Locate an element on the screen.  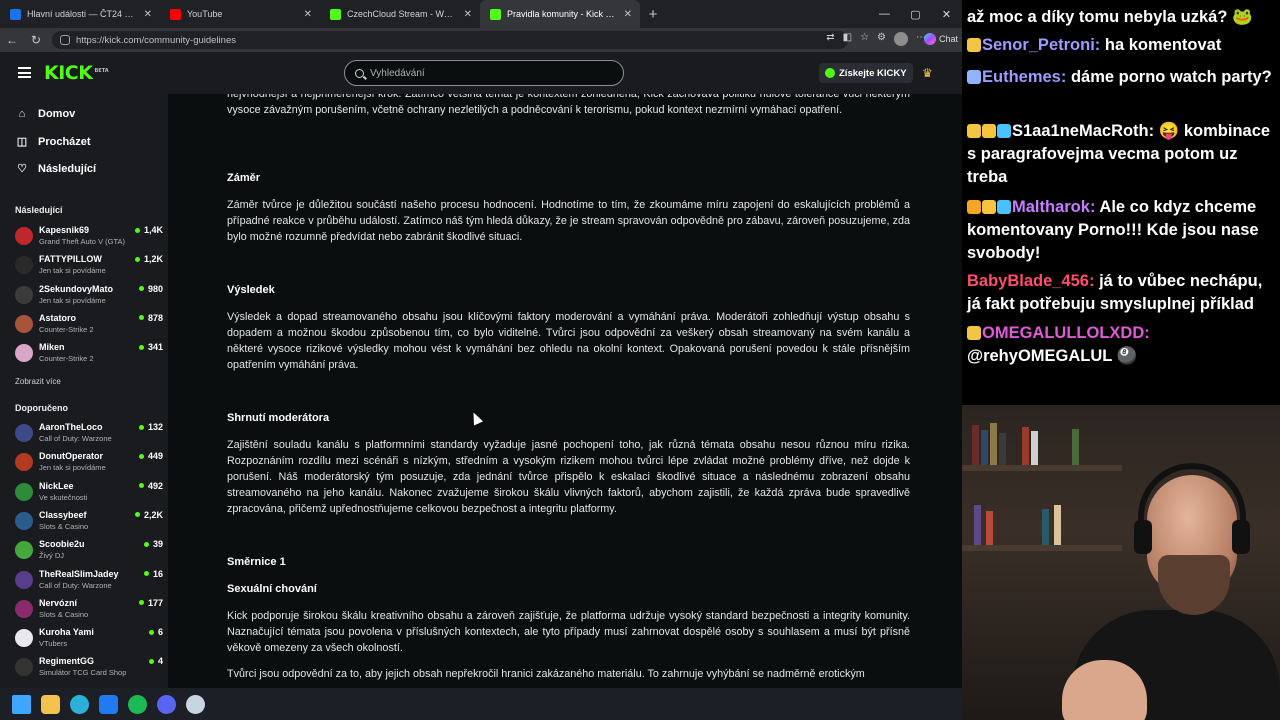
browser-tab: CzechCloud Stream - Watch Live on Kick ✕ is located at coordinates (400, 14).